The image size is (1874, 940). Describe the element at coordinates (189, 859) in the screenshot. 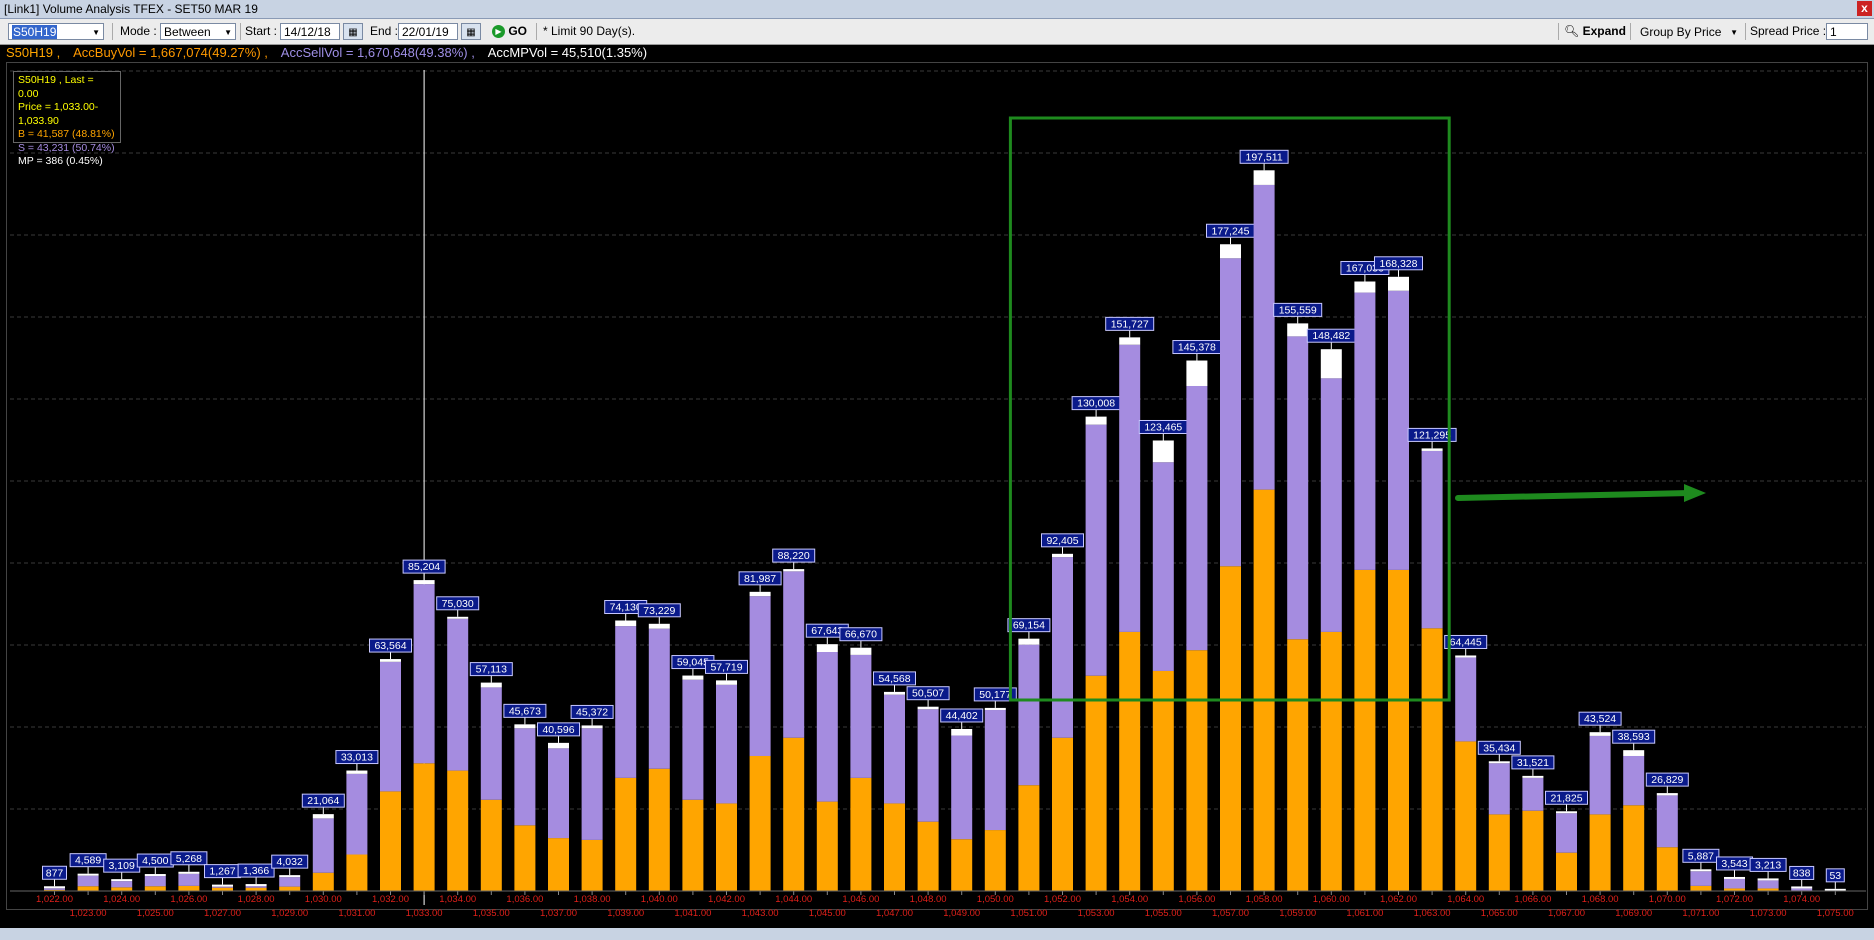

I see `data-label: 5,268` at that location.